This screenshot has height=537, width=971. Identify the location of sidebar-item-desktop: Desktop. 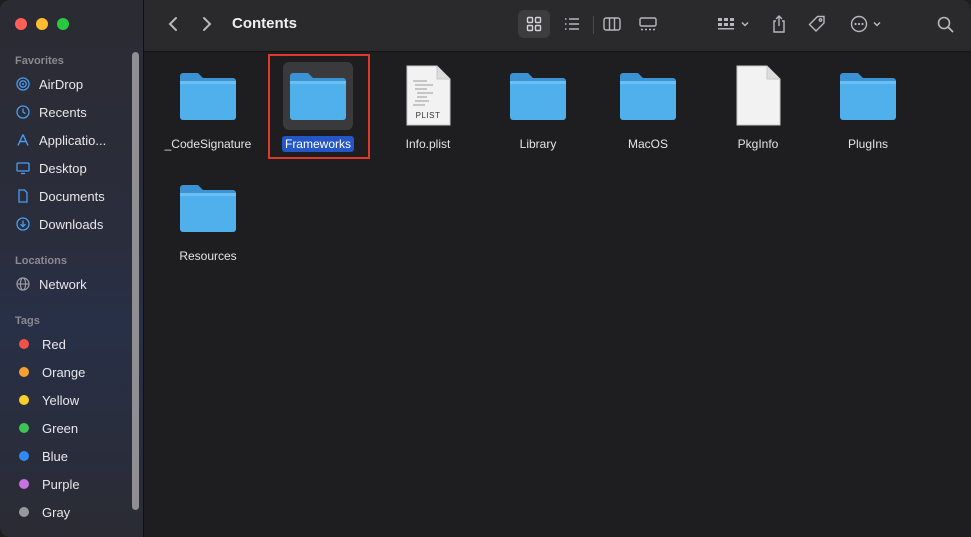
(51, 168).